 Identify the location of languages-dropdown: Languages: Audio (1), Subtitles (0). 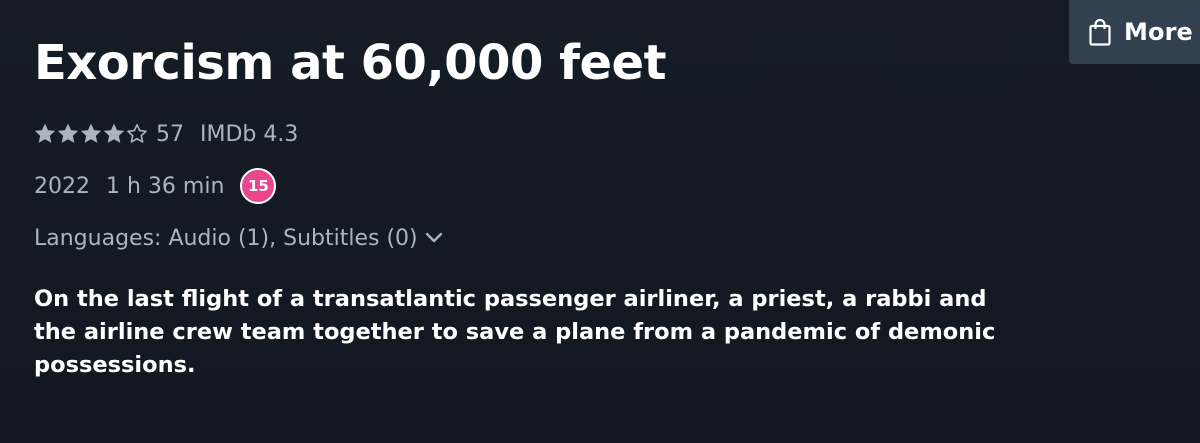
(239, 238).